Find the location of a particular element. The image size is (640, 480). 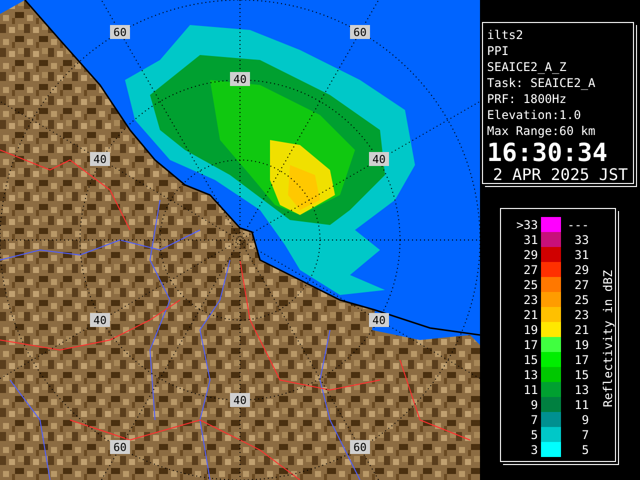

legend-label: 33 is located at coordinates (581, 239).